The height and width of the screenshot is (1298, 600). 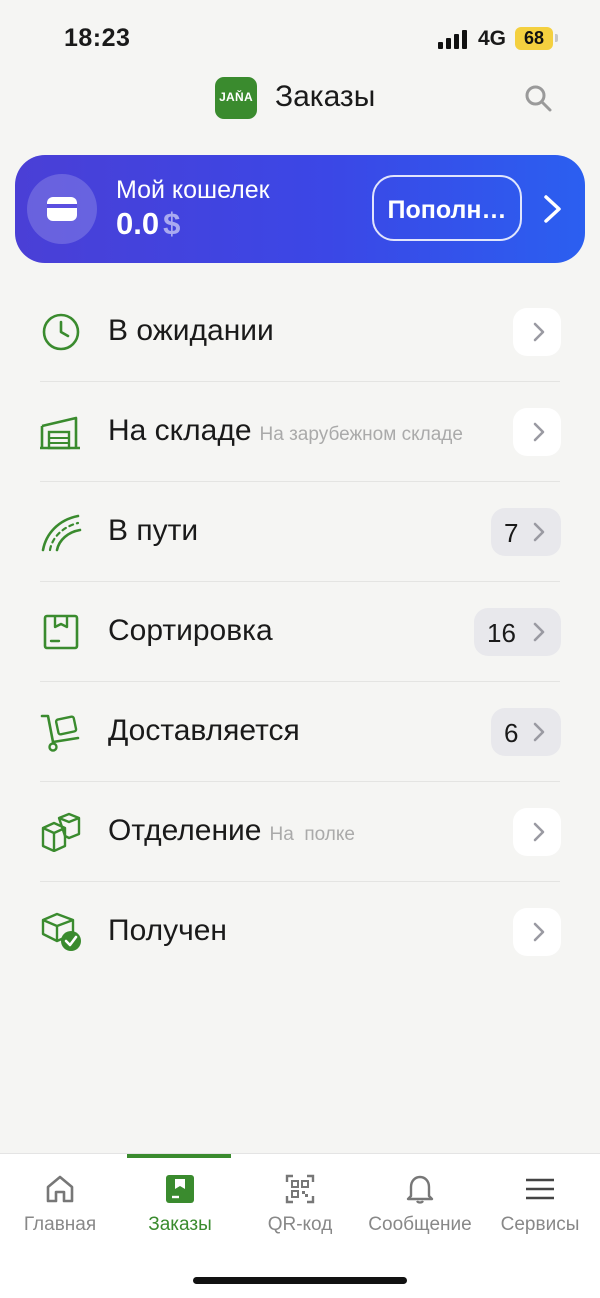 What do you see at coordinates (62, 209) in the screenshot?
I see `wallet-icon` at bounding box center [62, 209].